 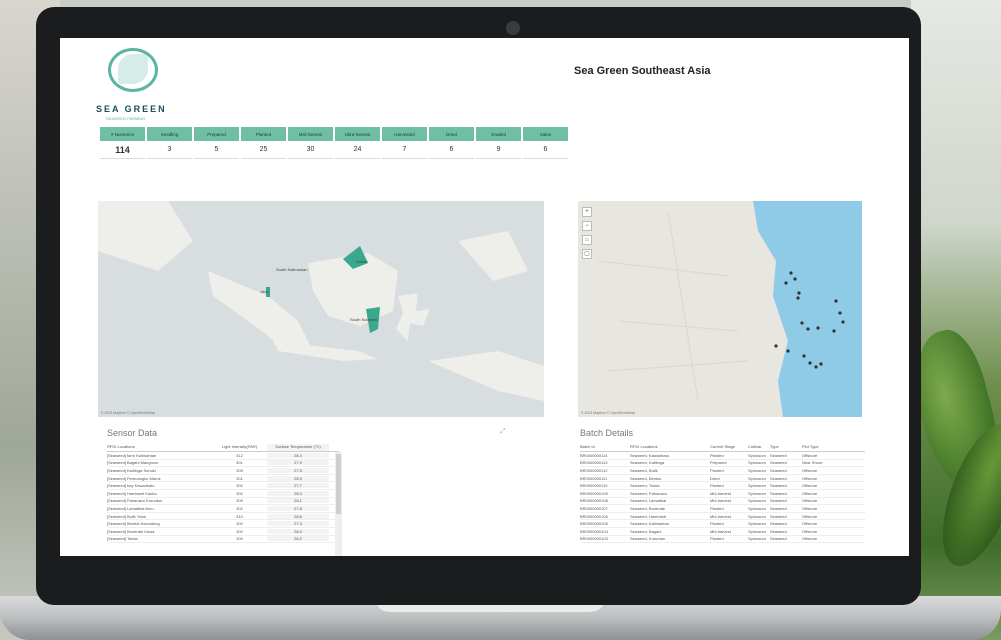 I want to click on table-cell: Seaweed, Kawanbatu, so click(x=649, y=455).